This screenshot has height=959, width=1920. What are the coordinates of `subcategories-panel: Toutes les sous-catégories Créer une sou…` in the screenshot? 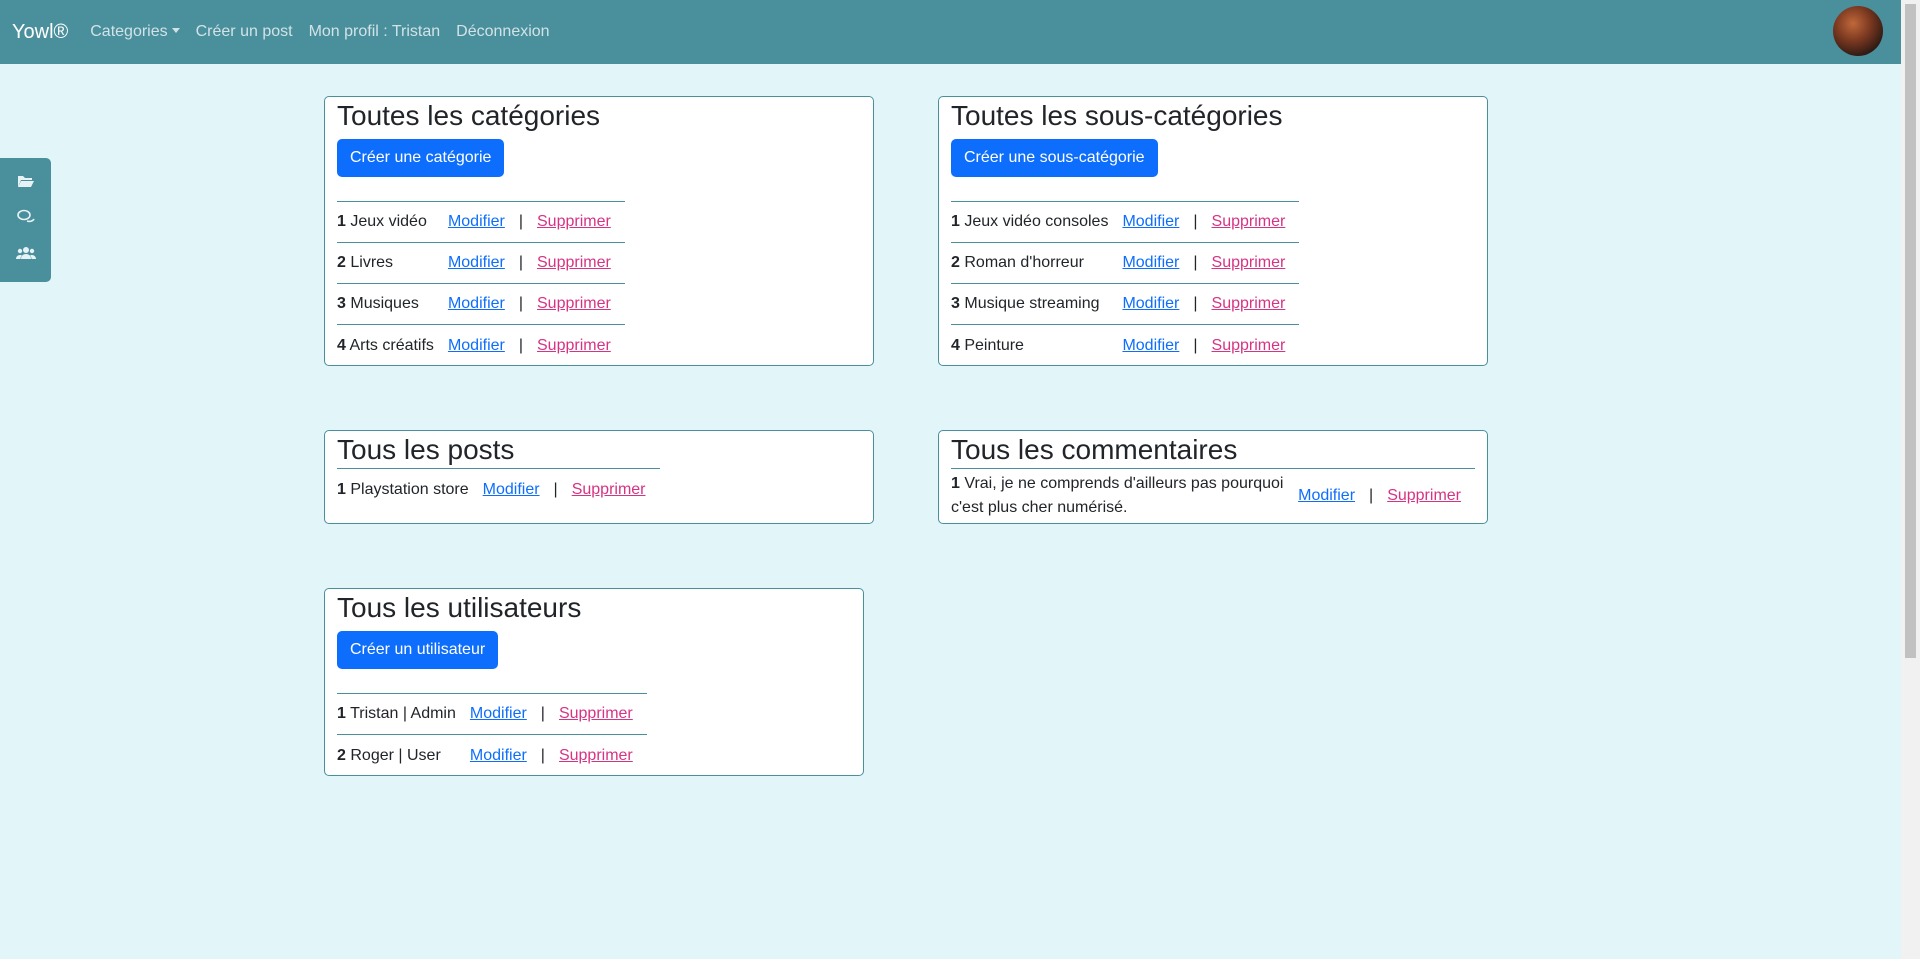 It's located at (1213, 231).